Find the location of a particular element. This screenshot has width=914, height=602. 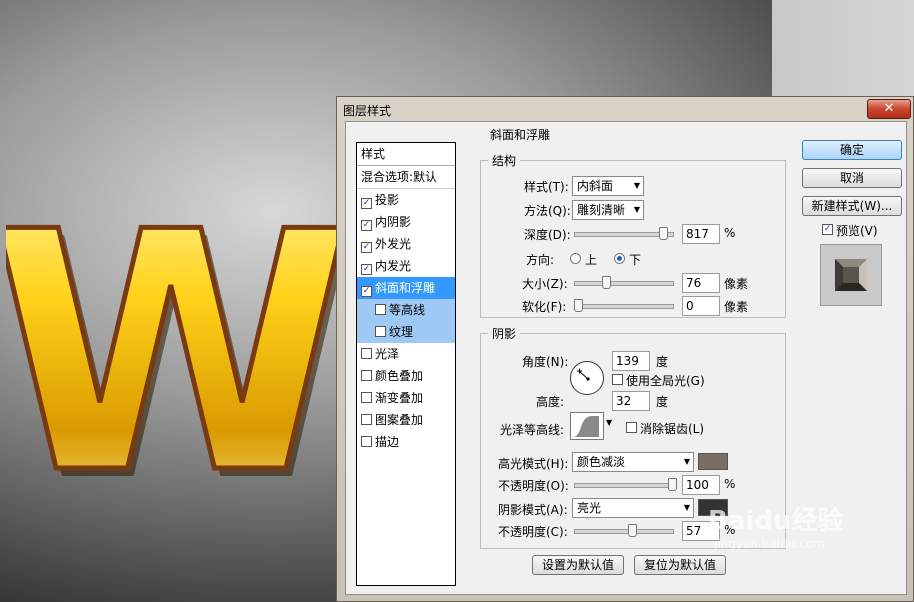

style-item: ✓ 内阴影 is located at coordinates (406, 222).